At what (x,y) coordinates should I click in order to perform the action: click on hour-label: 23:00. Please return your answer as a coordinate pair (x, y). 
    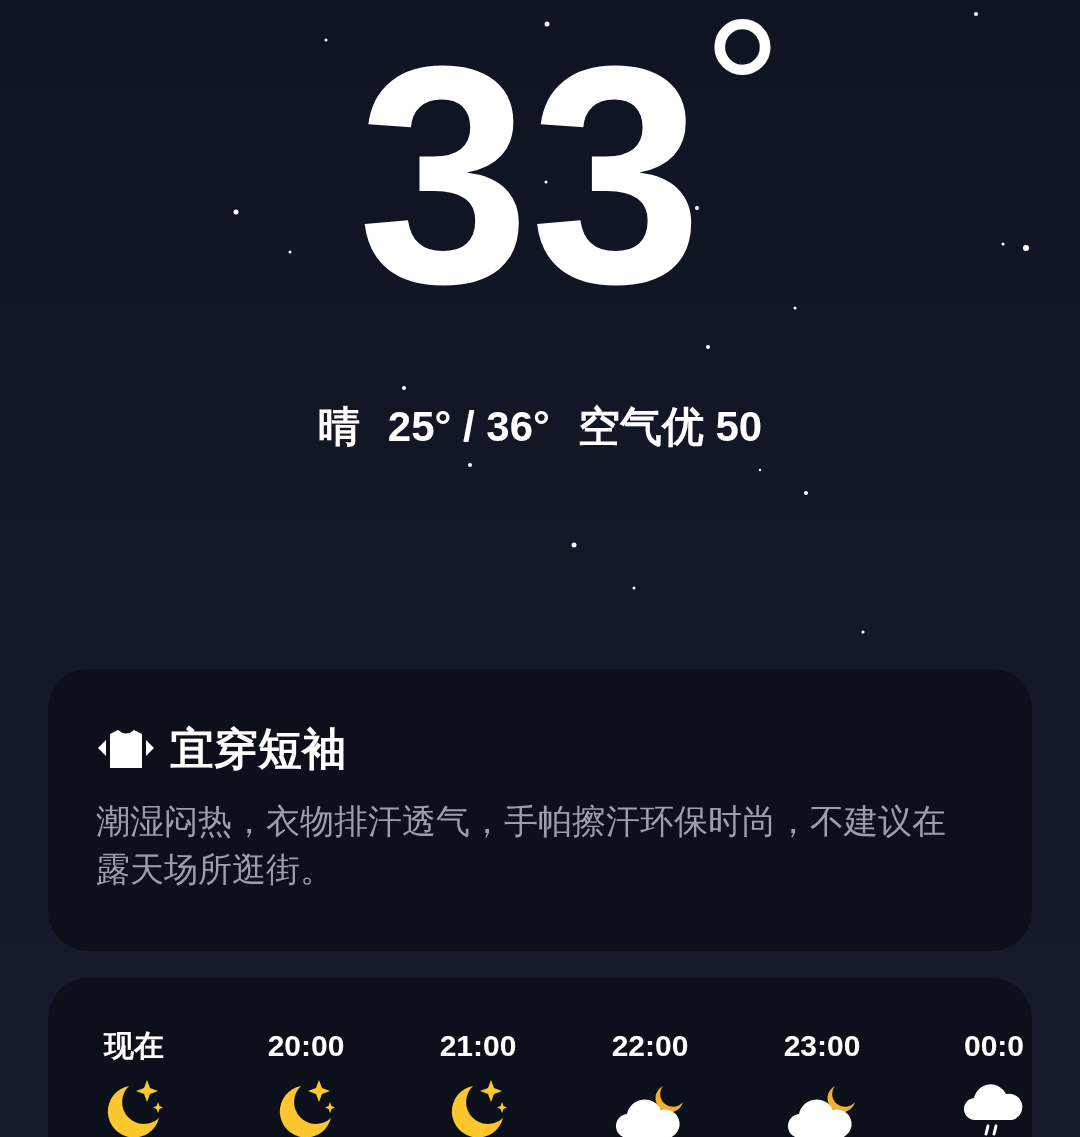
    Looking at the image, I should click on (822, 1046).